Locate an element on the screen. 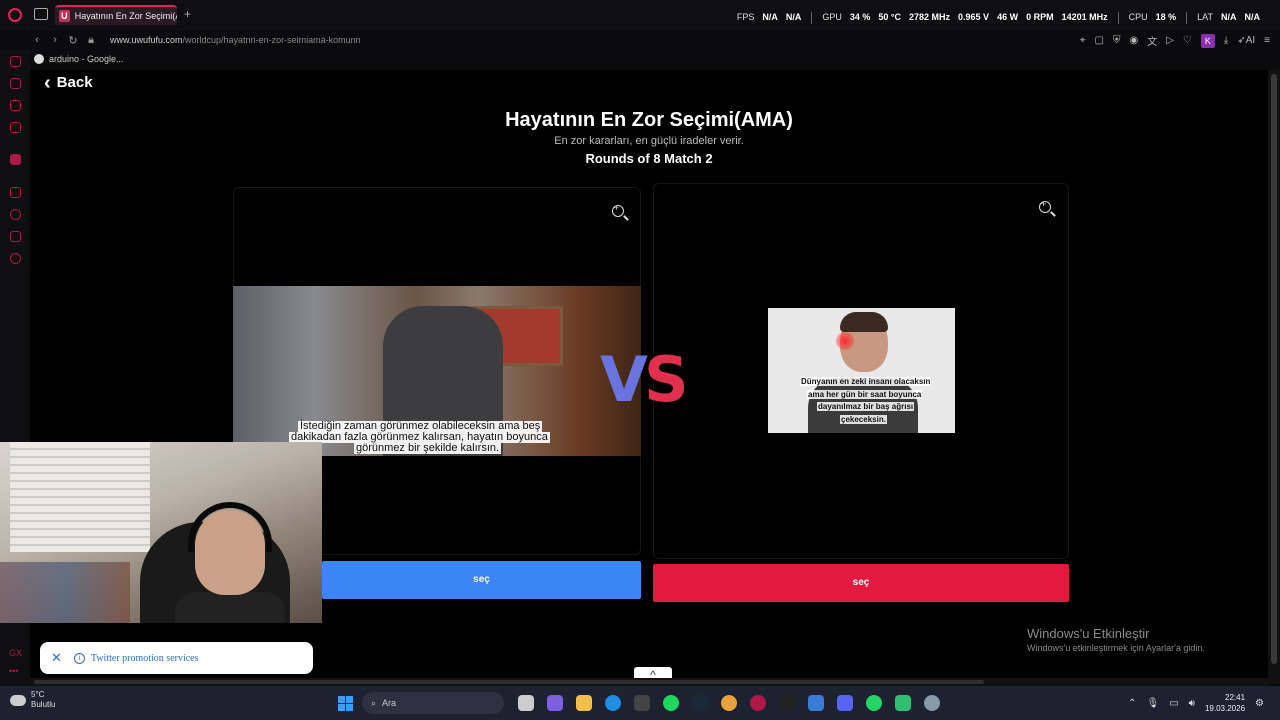  chevron-left-icon: ‹ is located at coordinates (47, 82).